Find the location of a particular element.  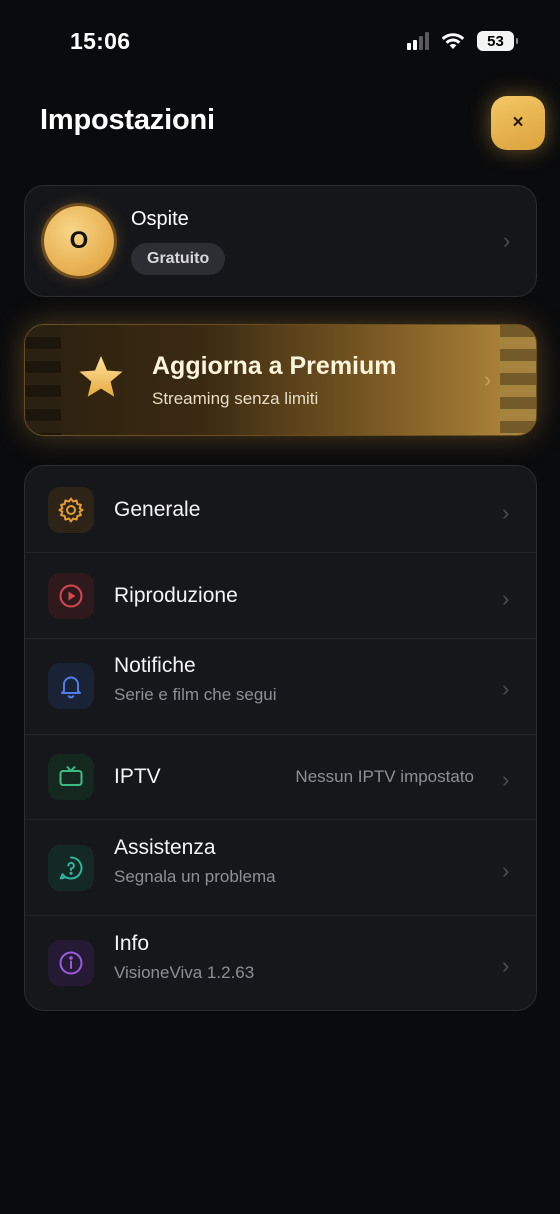

row-title: IPTV is located at coordinates (137, 776).